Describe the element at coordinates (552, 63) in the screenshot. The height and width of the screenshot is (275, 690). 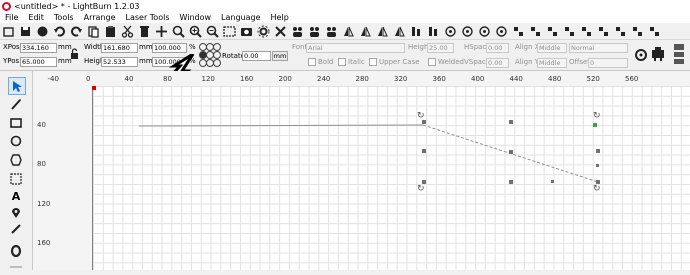
I see `align-y-select: Middle` at that location.